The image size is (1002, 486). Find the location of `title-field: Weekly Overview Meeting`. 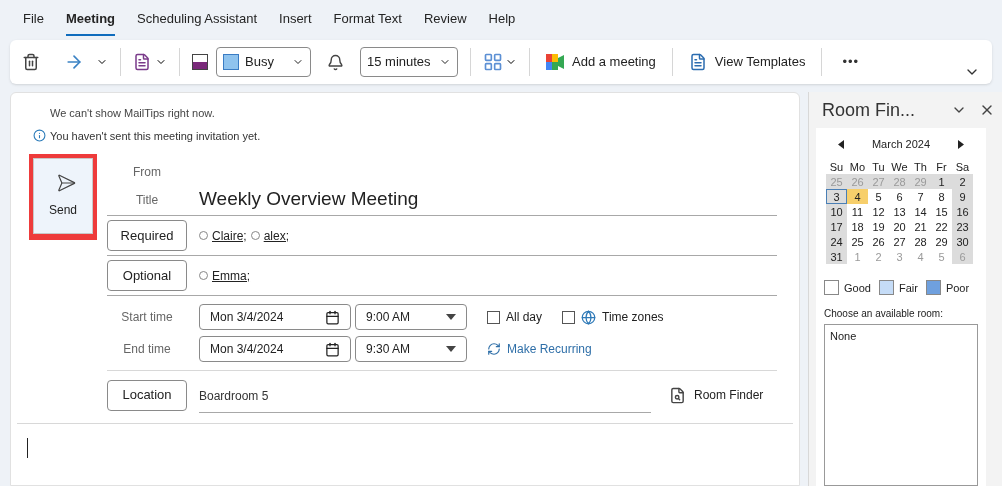

title-field: Weekly Overview Meeting is located at coordinates (309, 199).